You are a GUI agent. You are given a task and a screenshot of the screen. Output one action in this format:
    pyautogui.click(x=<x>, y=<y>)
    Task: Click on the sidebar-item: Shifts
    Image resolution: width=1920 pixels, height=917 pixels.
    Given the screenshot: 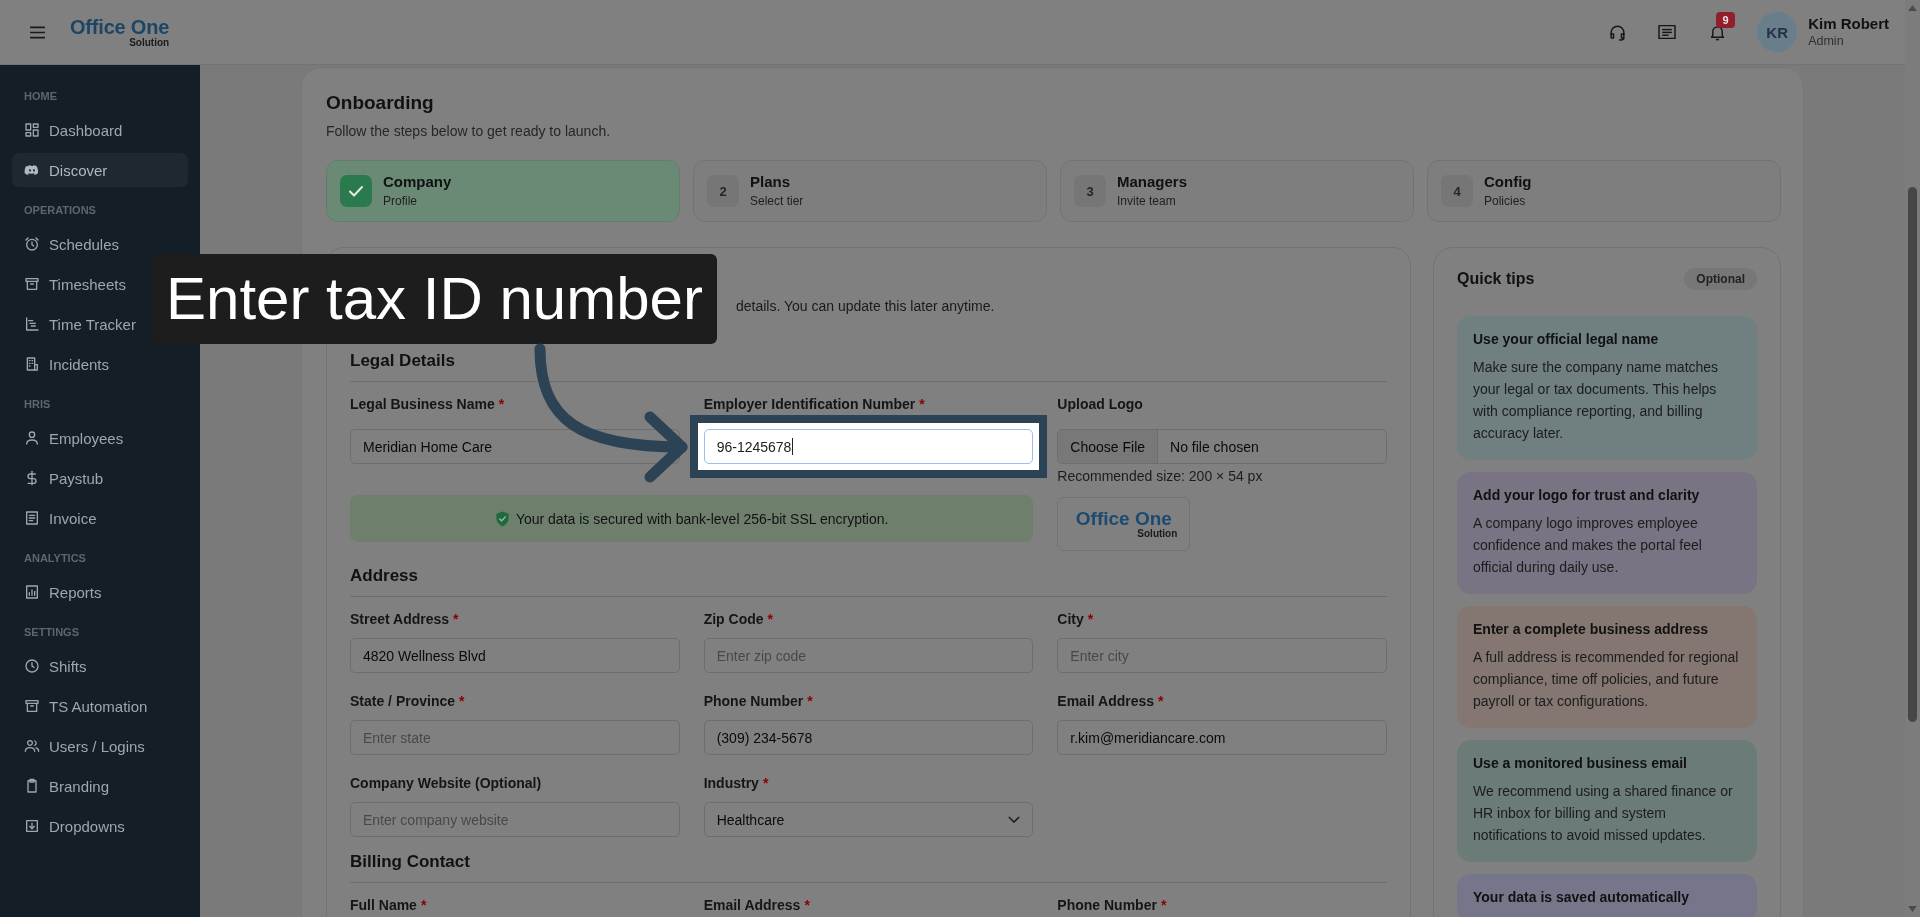 What is the action you would take?
    pyautogui.click(x=51, y=666)
    